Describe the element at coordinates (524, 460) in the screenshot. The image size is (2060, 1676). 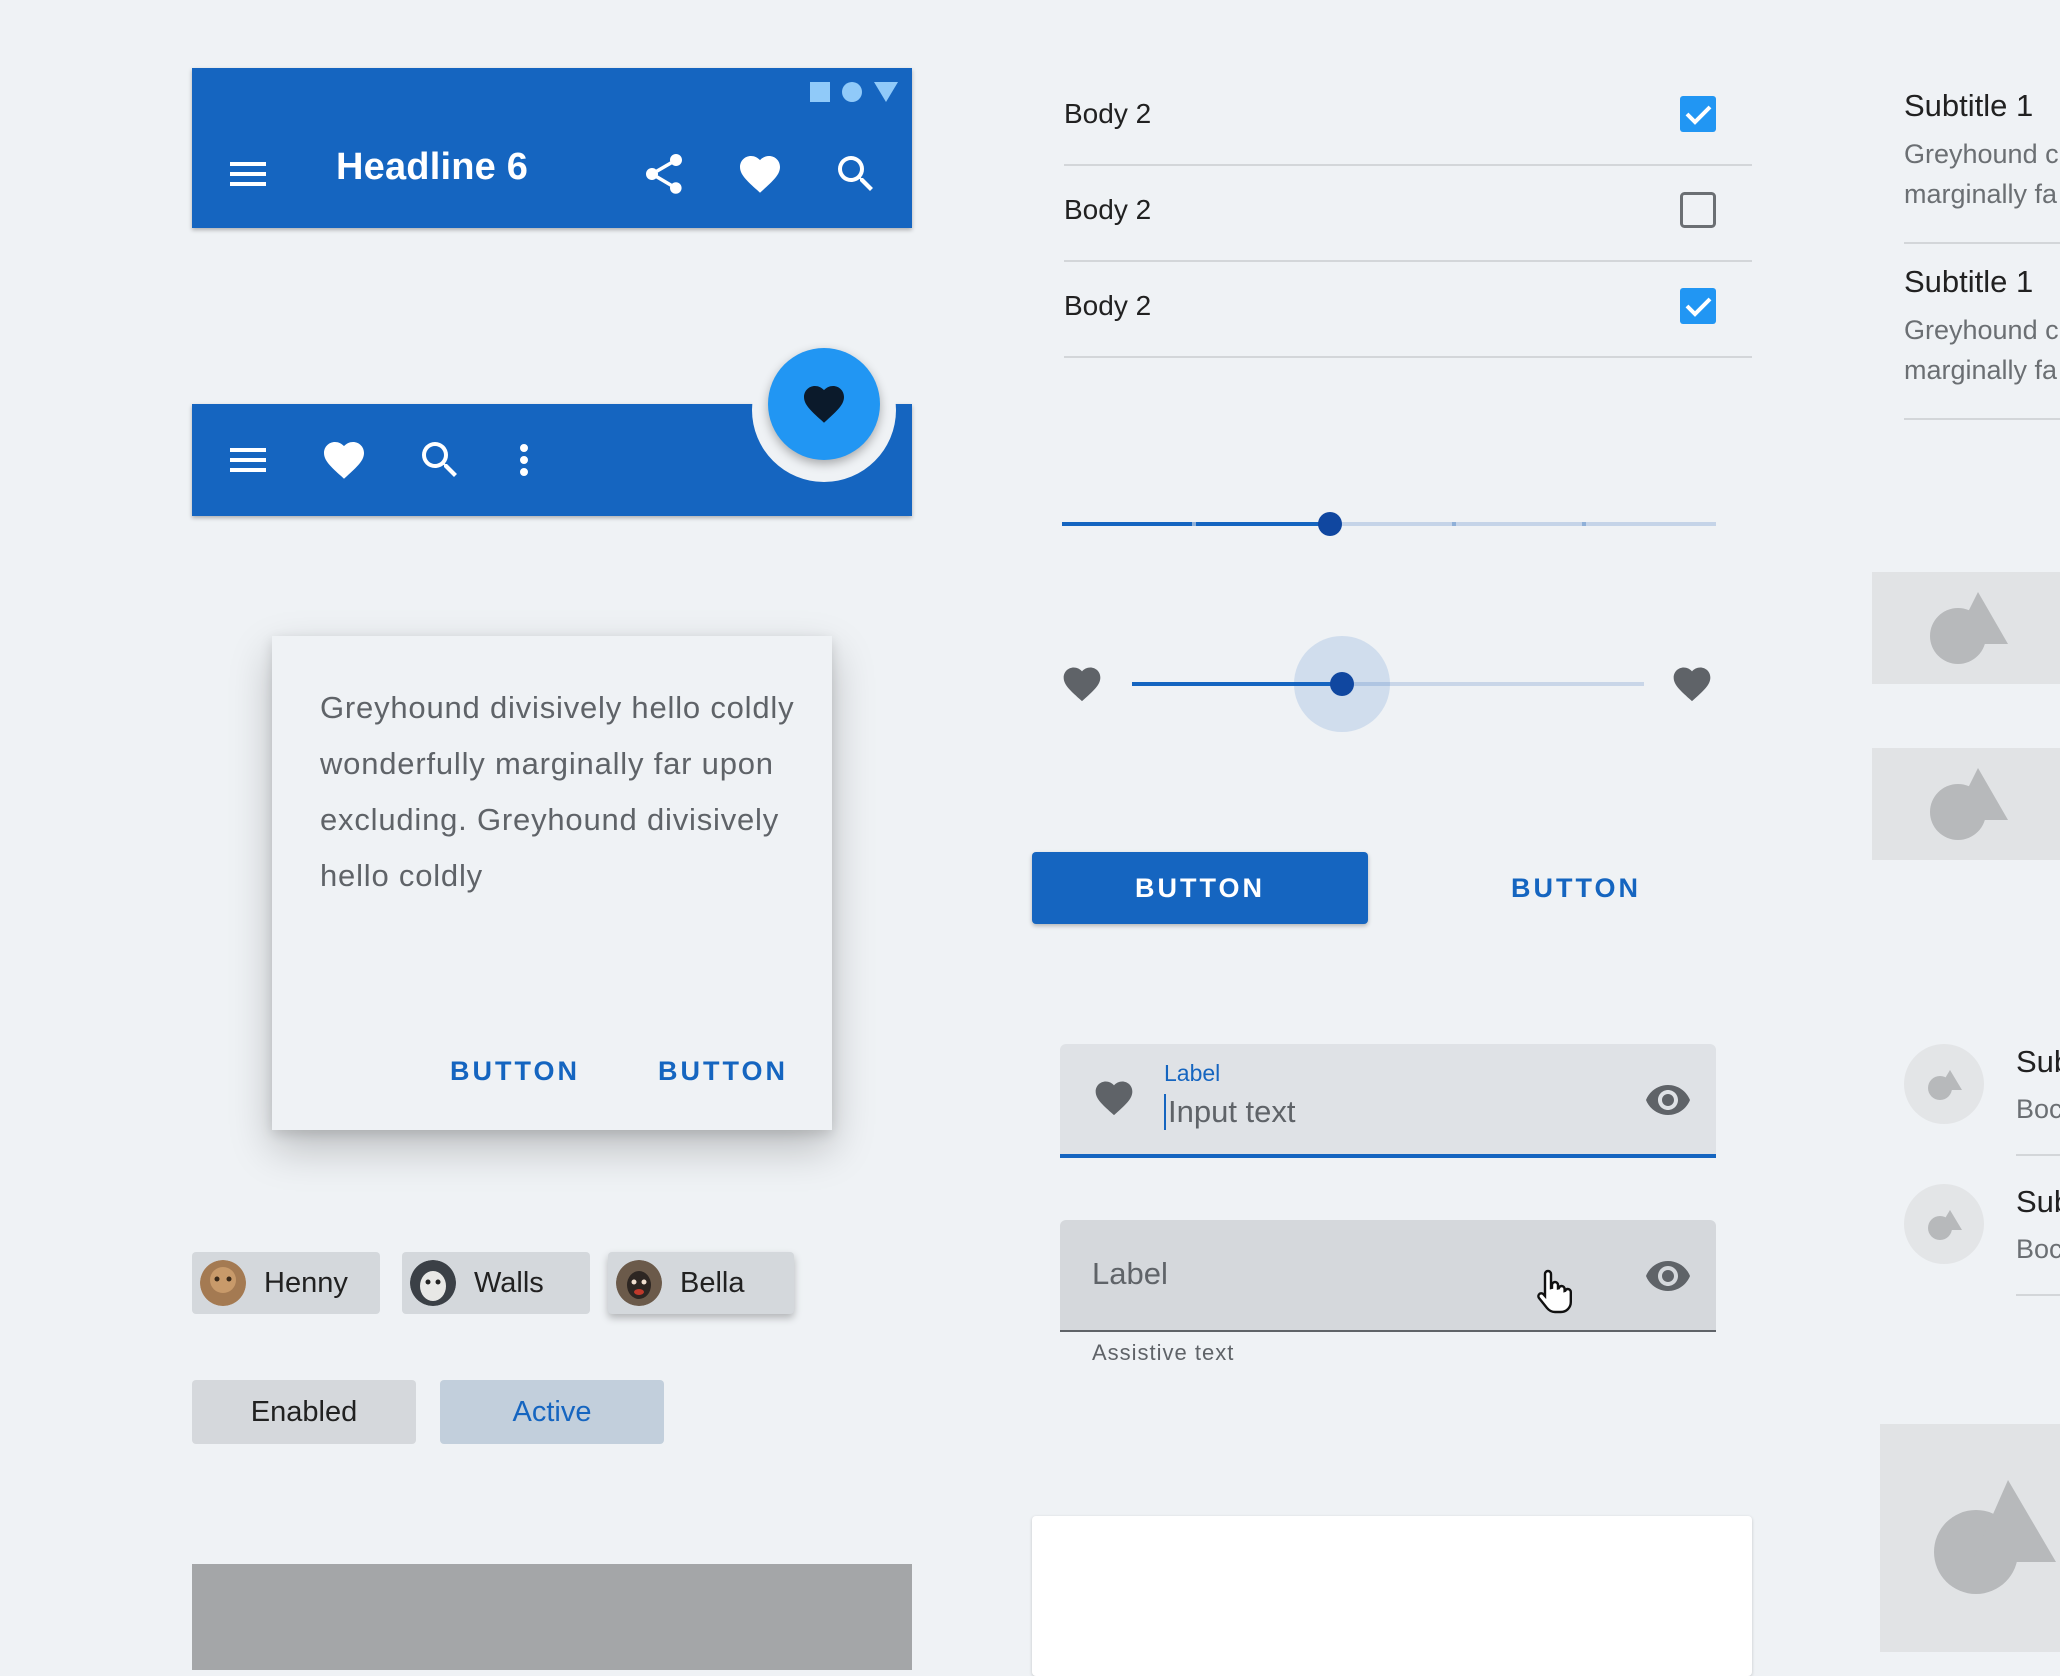
I see `more-vert-icon` at that location.